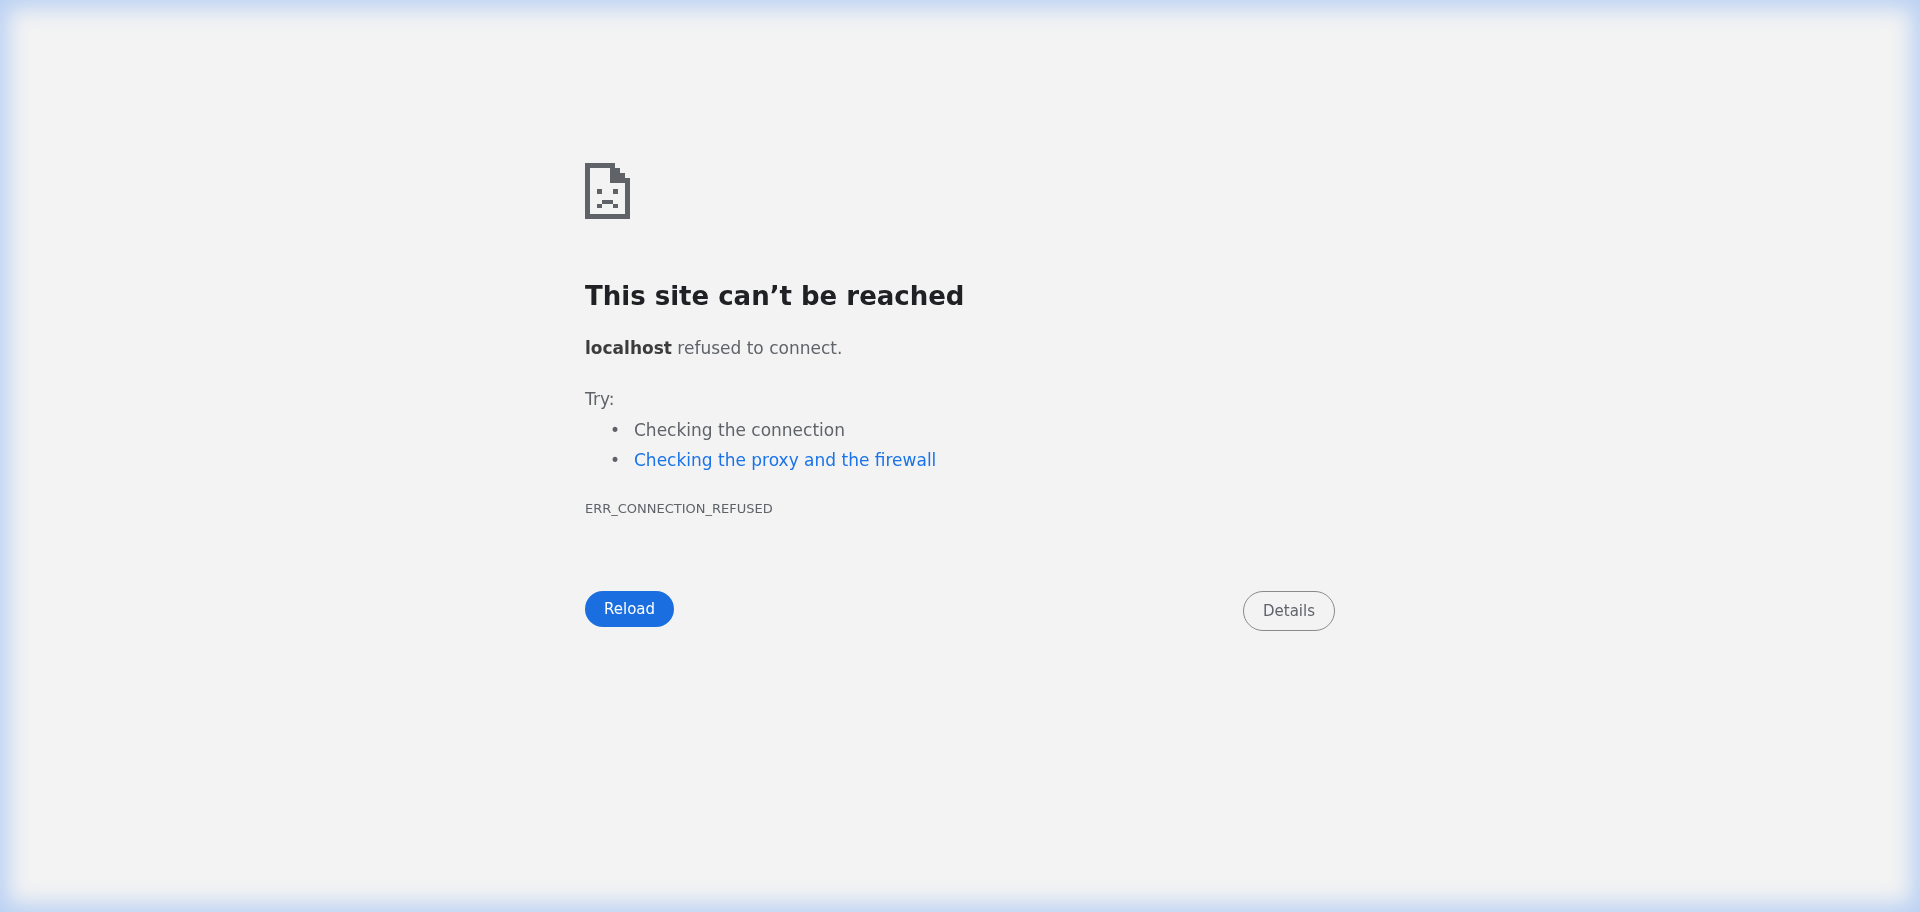  What do you see at coordinates (679, 509) in the screenshot?
I see `error-code: ERR_CONNECTION_REFUSED` at bounding box center [679, 509].